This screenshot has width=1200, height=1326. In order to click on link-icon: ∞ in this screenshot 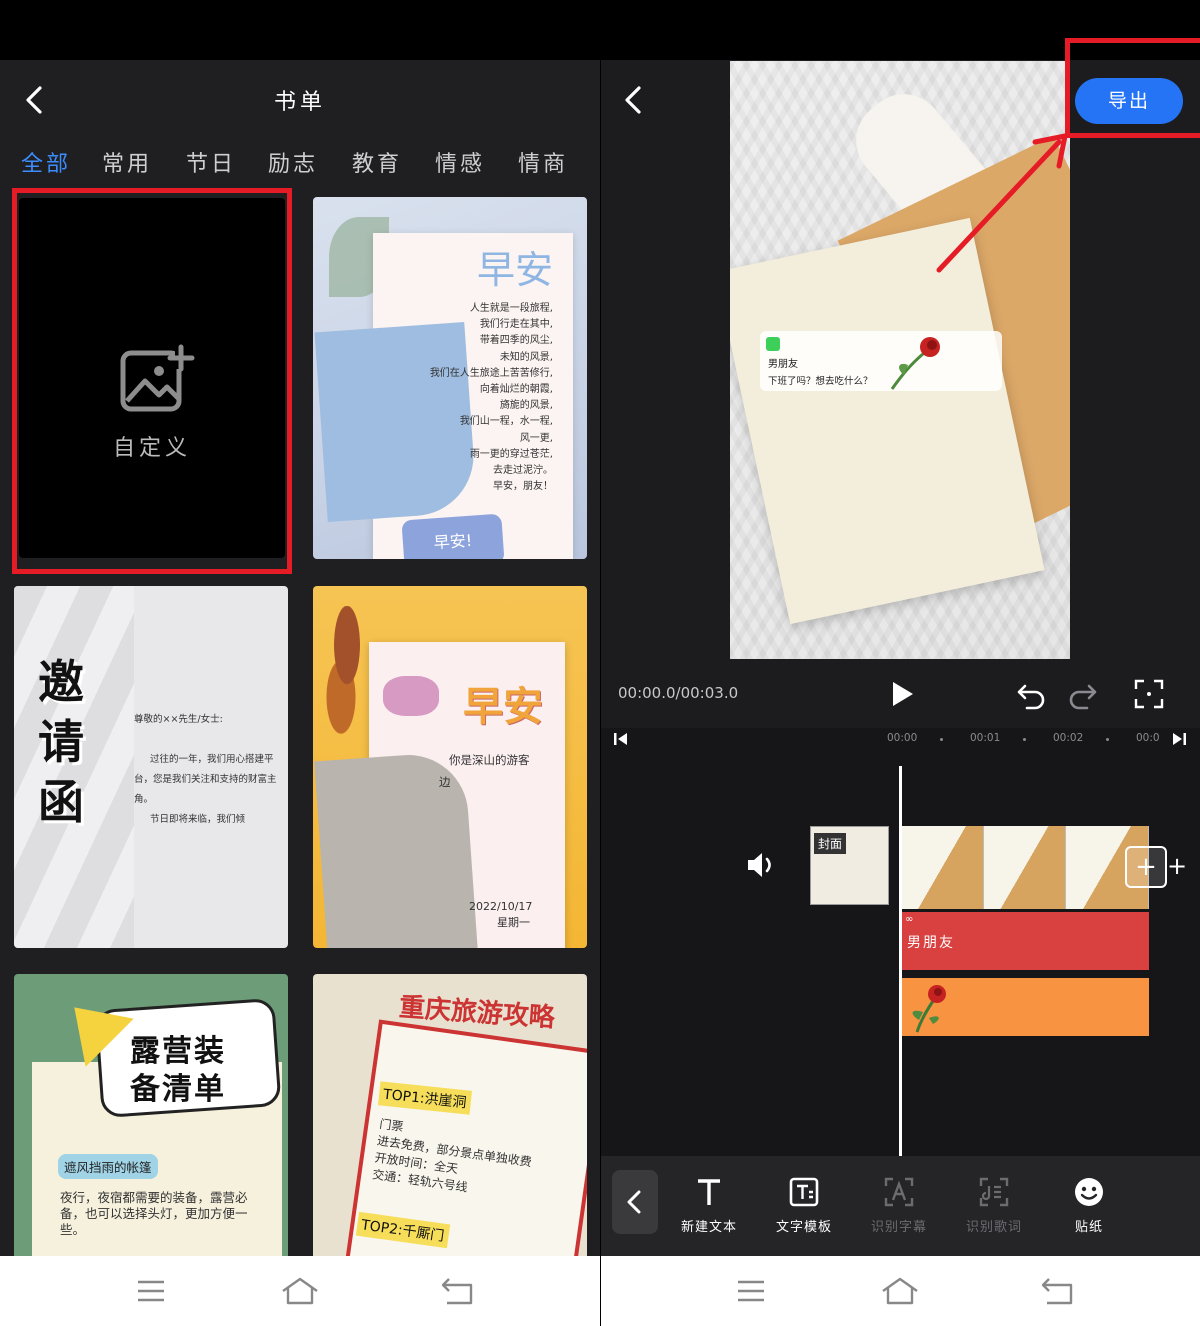, I will do `click(909, 919)`.